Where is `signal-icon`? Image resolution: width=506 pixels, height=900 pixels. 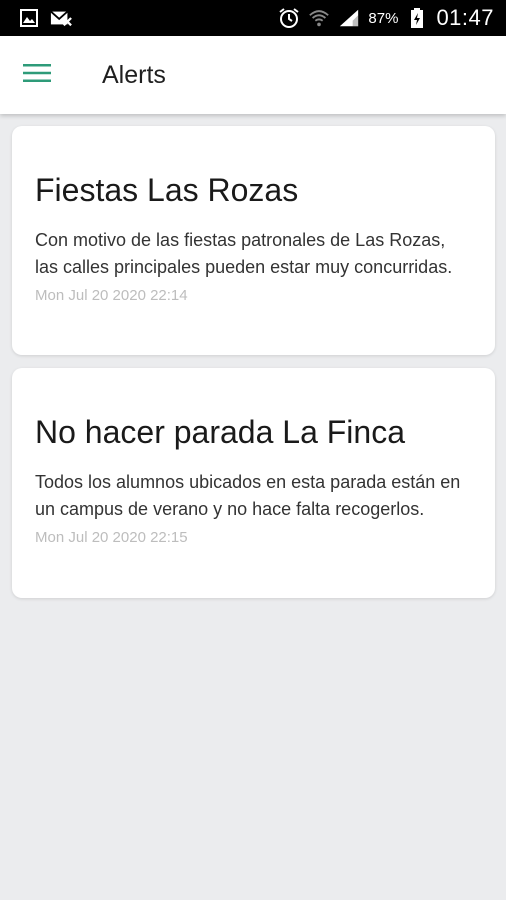
signal-icon is located at coordinates (349, 18).